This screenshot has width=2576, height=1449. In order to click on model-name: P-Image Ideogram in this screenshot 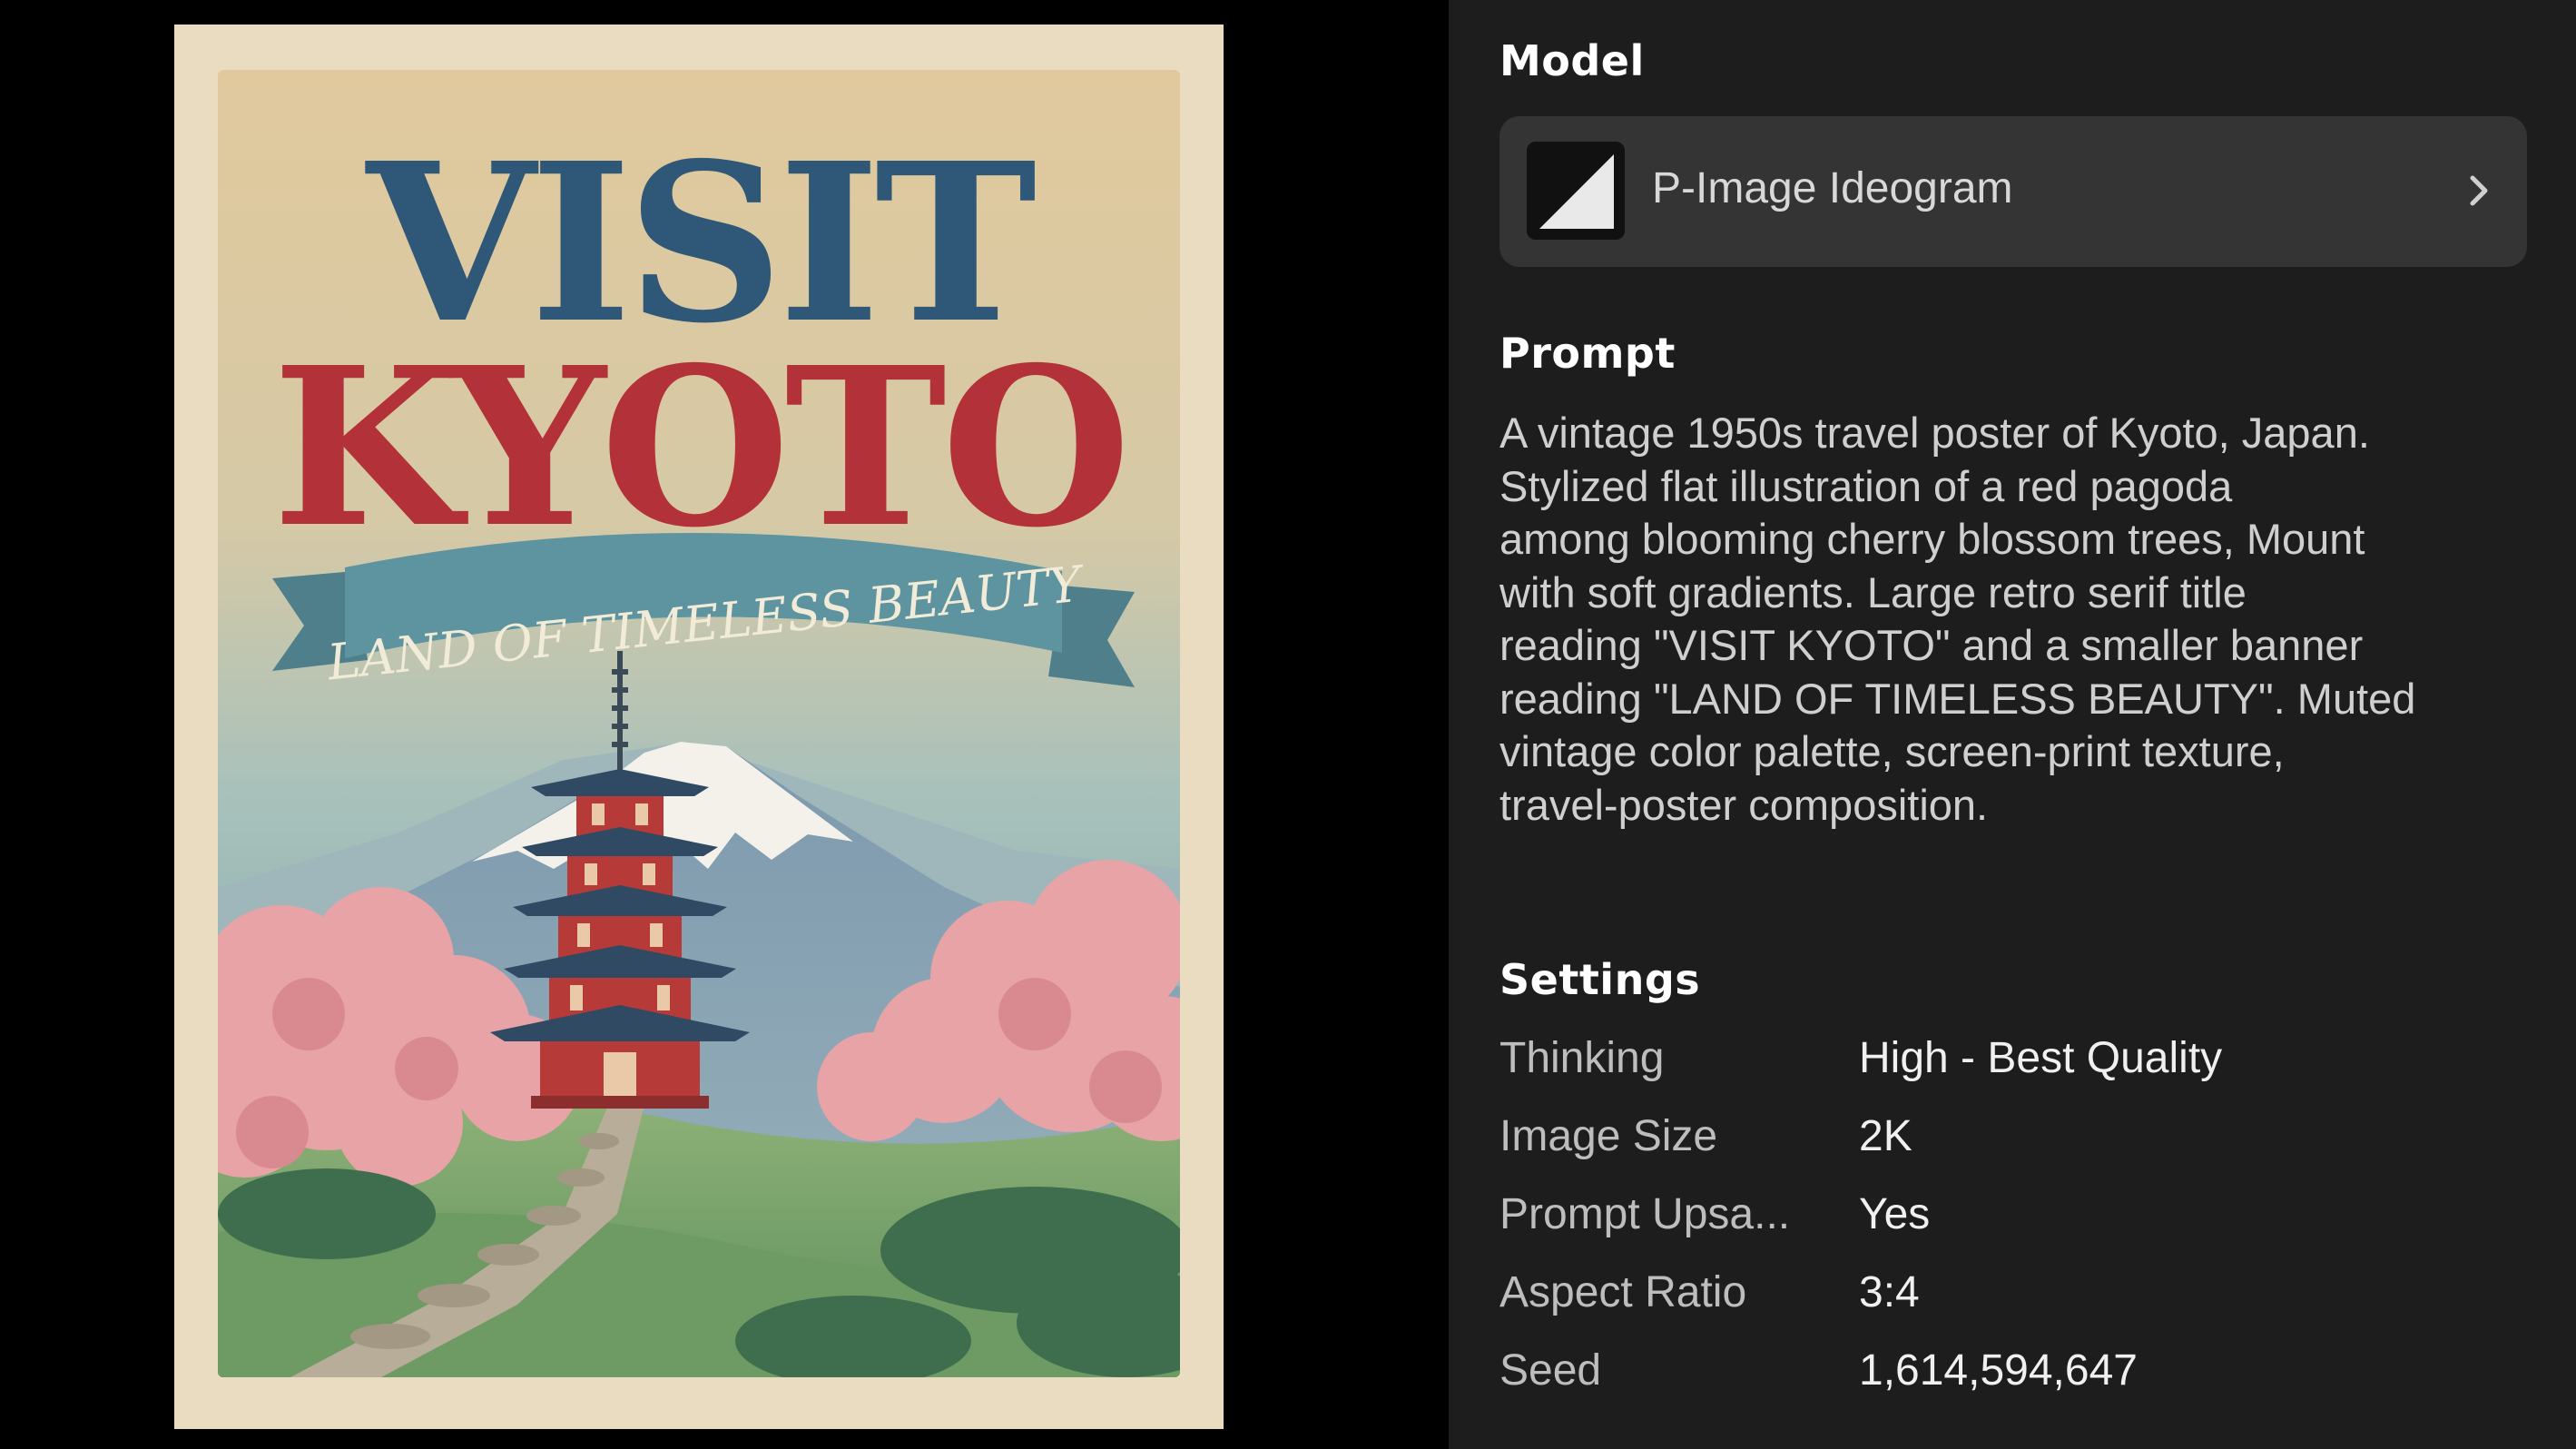, I will do `click(1832, 188)`.